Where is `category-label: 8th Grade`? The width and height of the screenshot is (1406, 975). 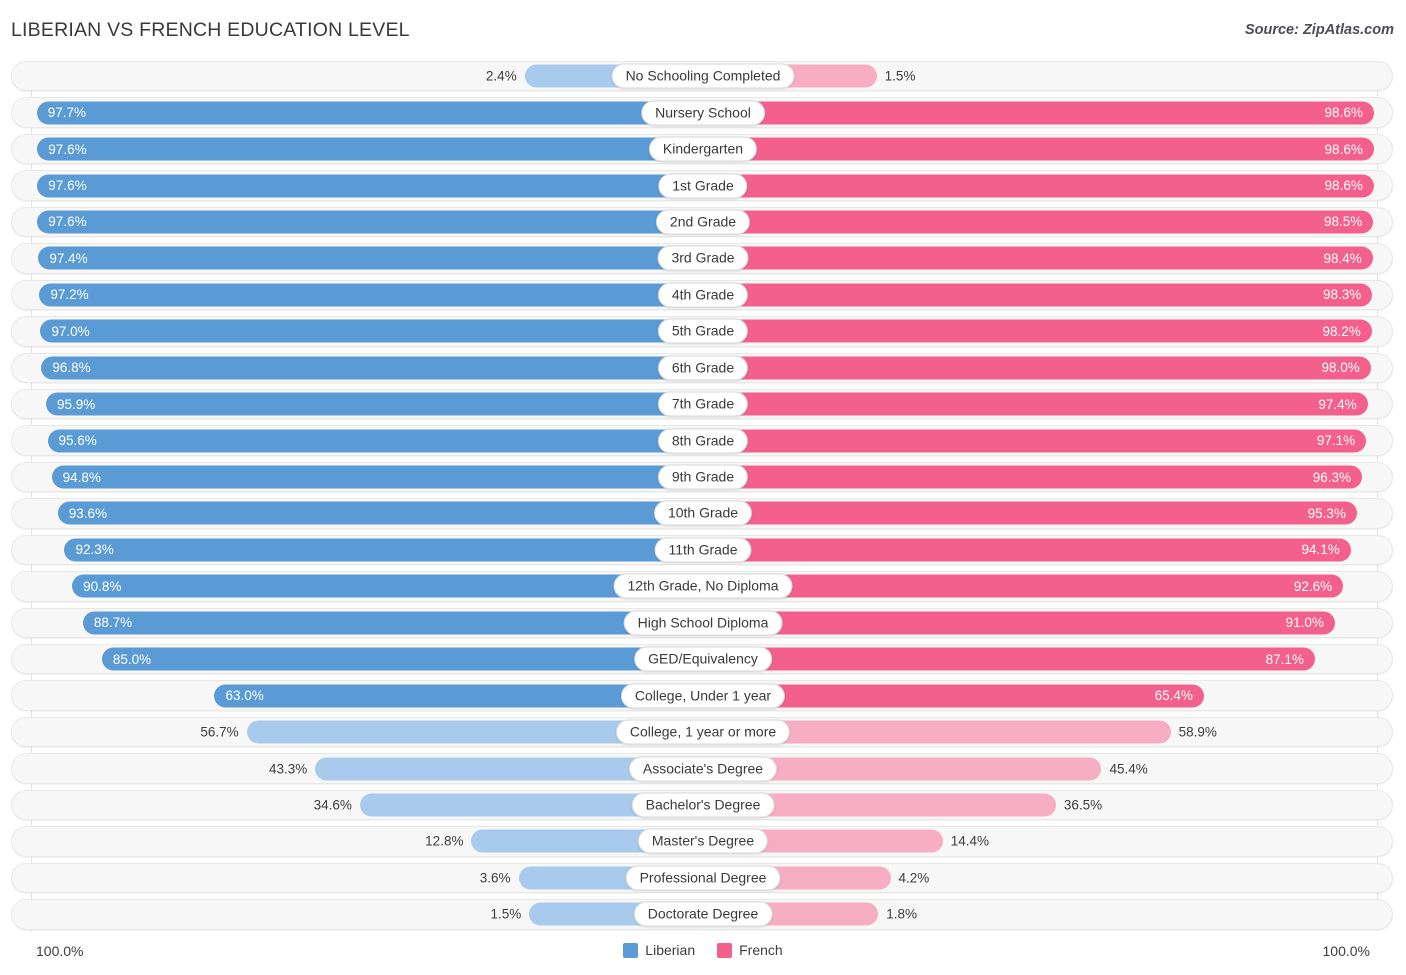 category-label: 8th Grade is located at coordinates (703, 441).